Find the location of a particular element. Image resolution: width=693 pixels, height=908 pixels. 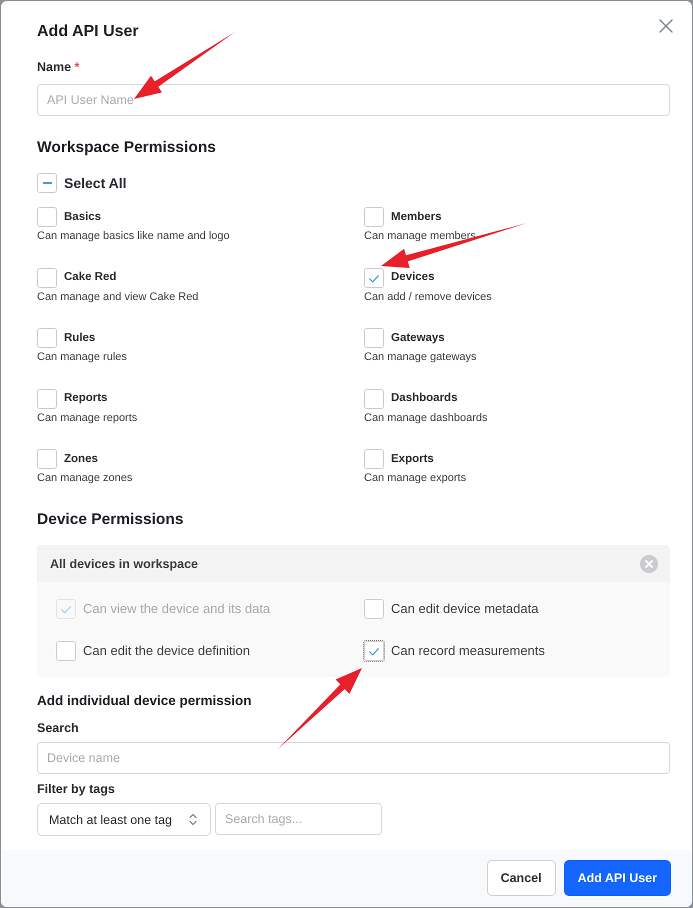

dialog-title: Add API User is located at coordinates (88, 32).